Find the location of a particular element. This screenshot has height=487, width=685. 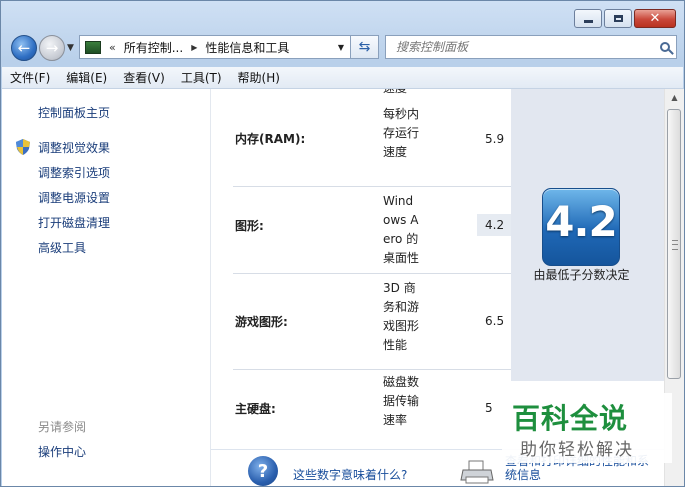

scroll-thumb is located at coordinates (674, 244).